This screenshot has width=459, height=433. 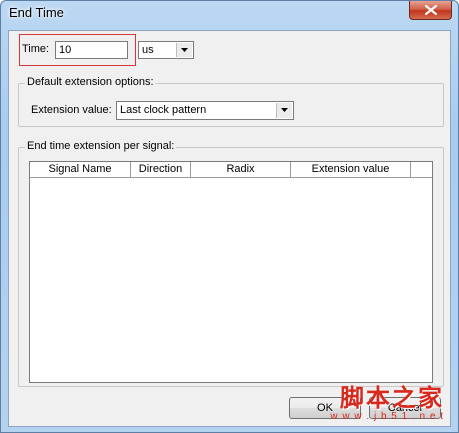 What do you see at coordinates (80, 170) in the screenshot?
I see `column-header-signal-name: Signal Name` at bounding box center [80, 170].